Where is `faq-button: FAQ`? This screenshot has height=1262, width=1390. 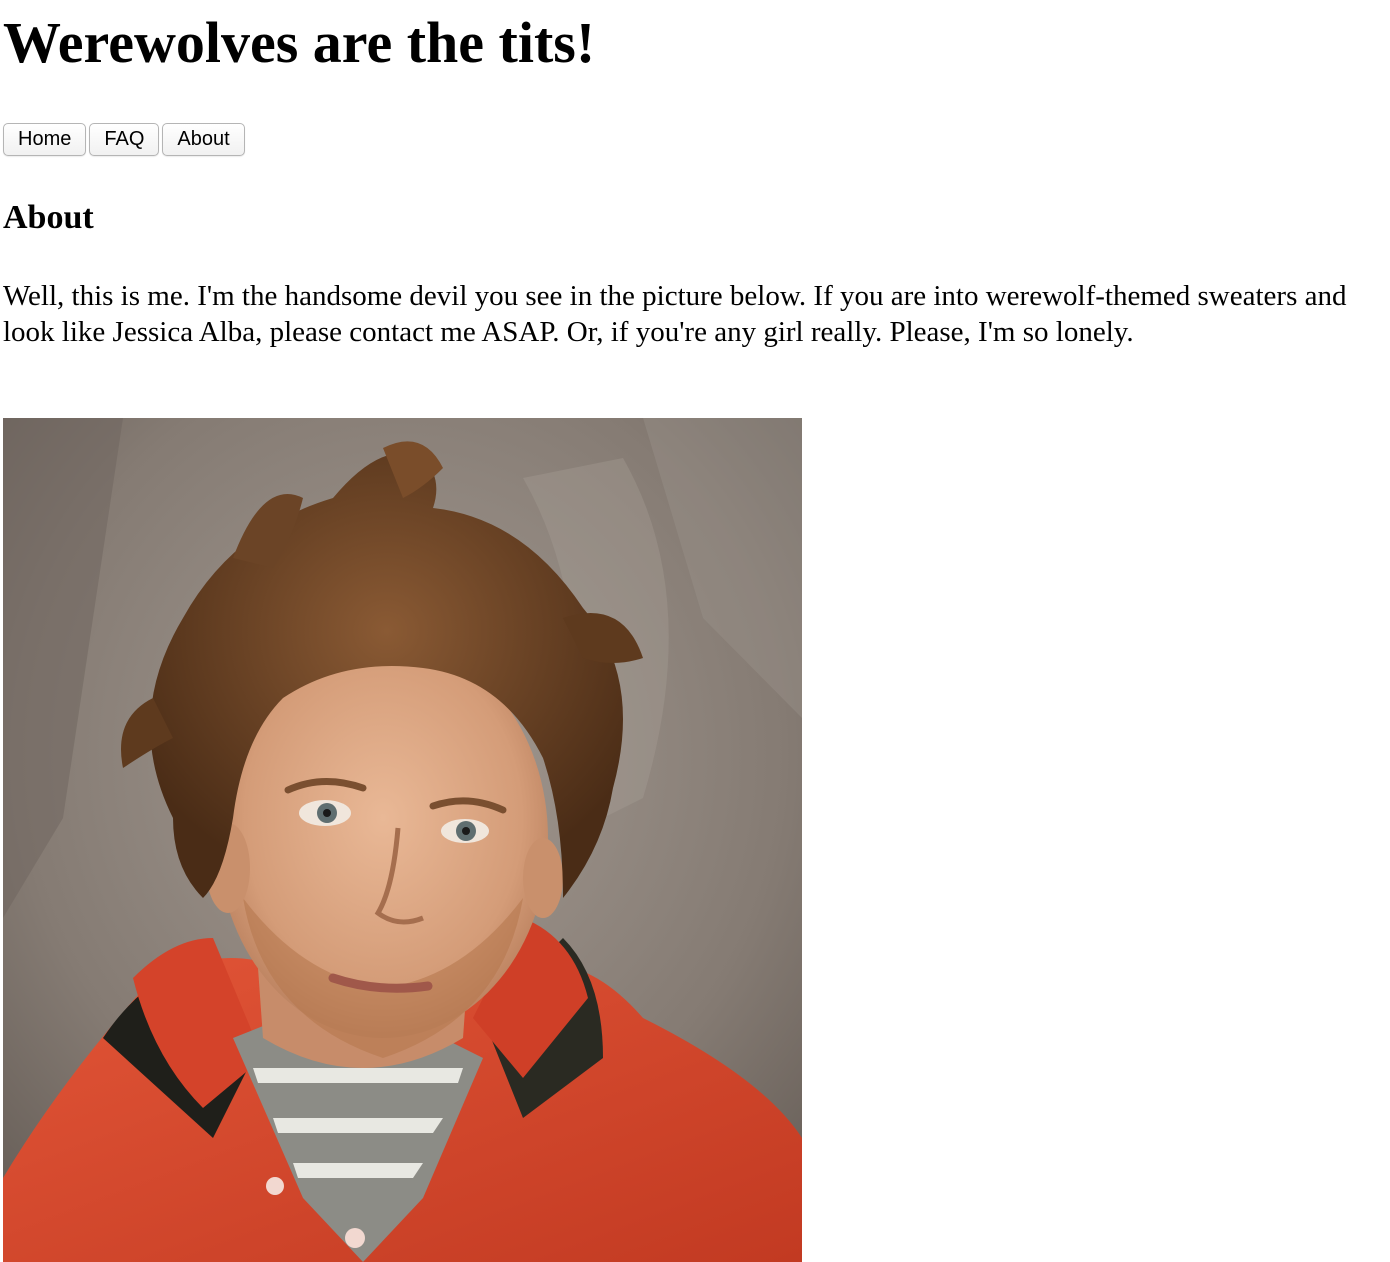
faq-button: FAQ is located at coordinates (124, 139).